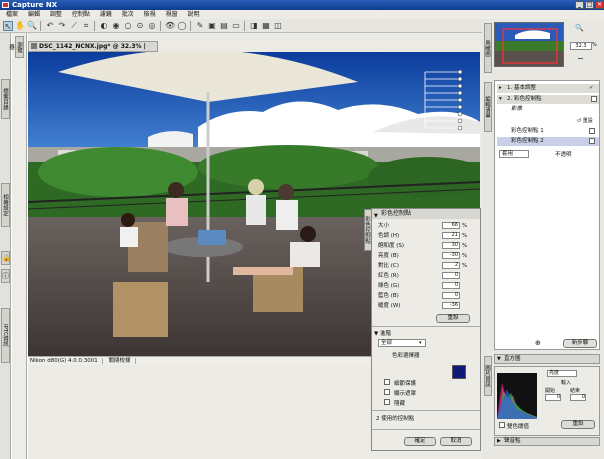 The height and width of the screenshot is (459, 604). What do you see at coordinates (17, 246) in the screenshot?
I see `left-panel: 瀏覽器` at bounding box center [17, 246].